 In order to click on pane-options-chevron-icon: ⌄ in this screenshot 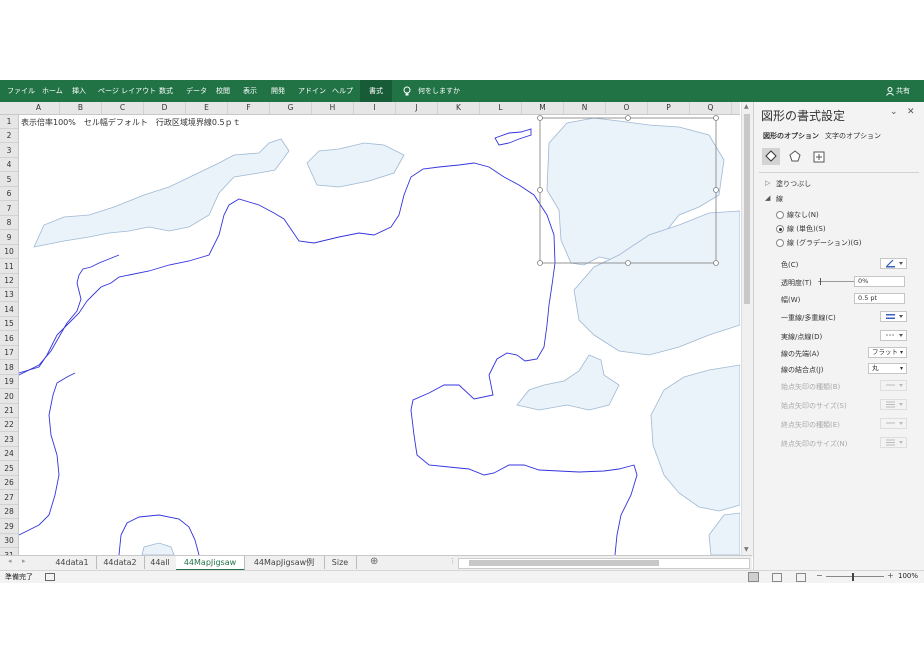, I will do `click(894, 112)`.